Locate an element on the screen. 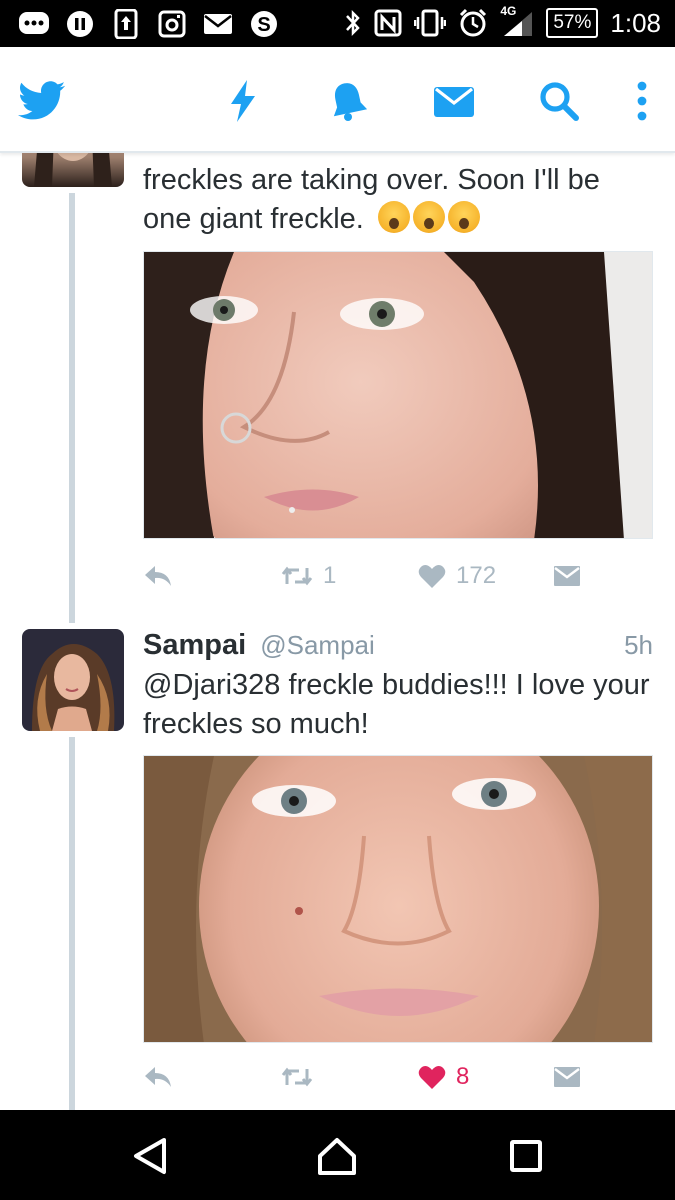 The width and height of the screenshot is (675, 1200). svg-text: S is located at coordinates (263, 25).